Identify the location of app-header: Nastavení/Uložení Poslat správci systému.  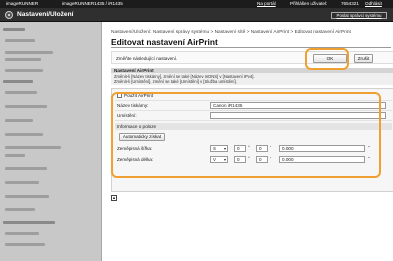
(196, 15).